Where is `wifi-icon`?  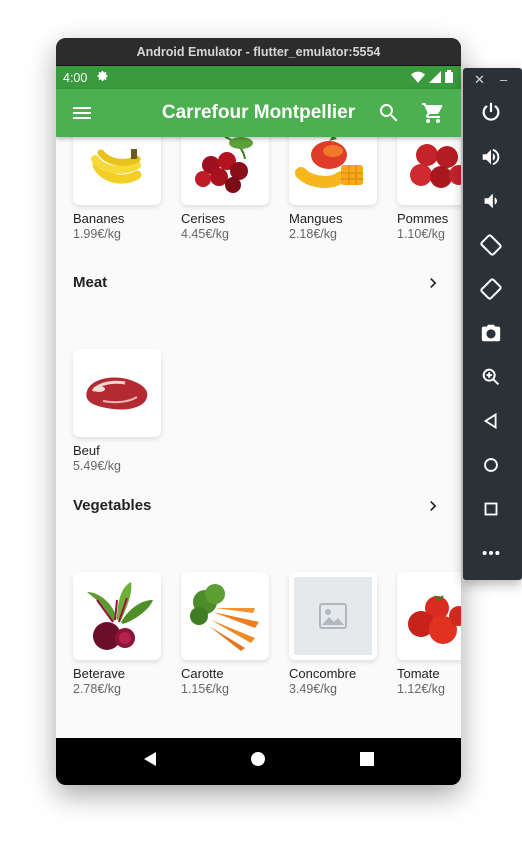
wifi-icon is located at coordinates (418, 78).